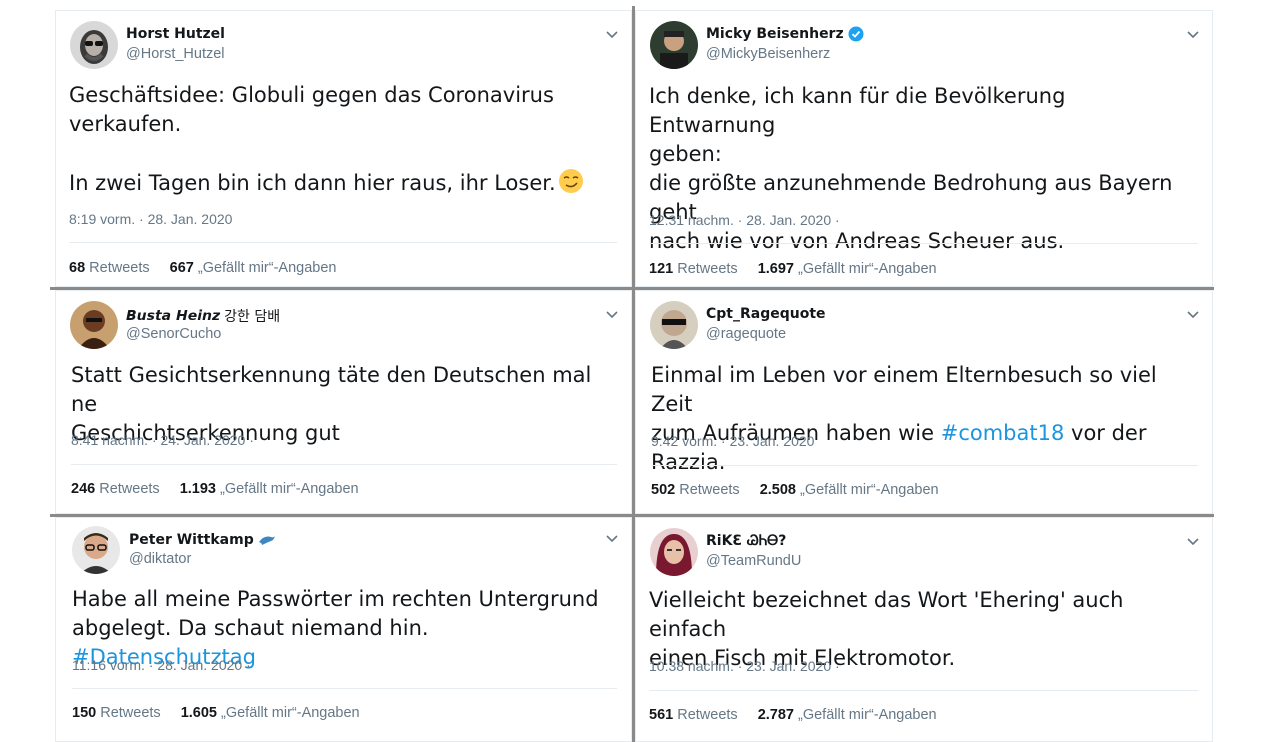  I want to click on tweet-timestamp: 11:16 vorm. · 28. Jan. 2020 ·, so click(161, 665).